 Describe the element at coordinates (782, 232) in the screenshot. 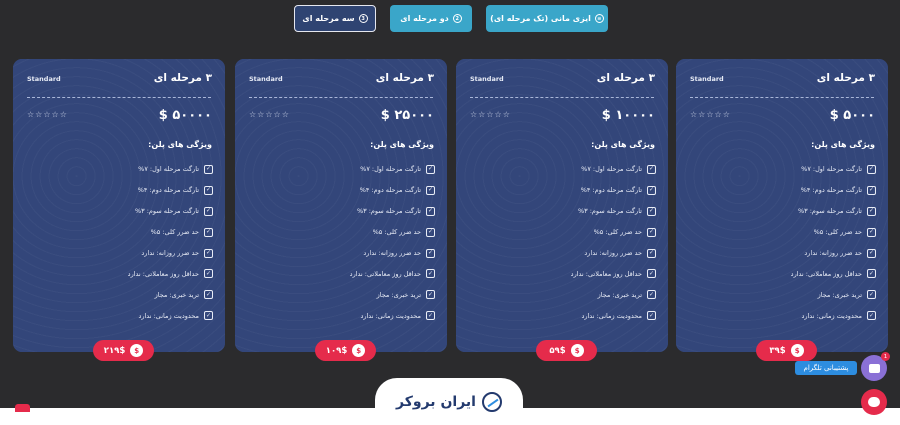

I see `feature-item: حد ضرر کلی: ۵% ✓` at that location.